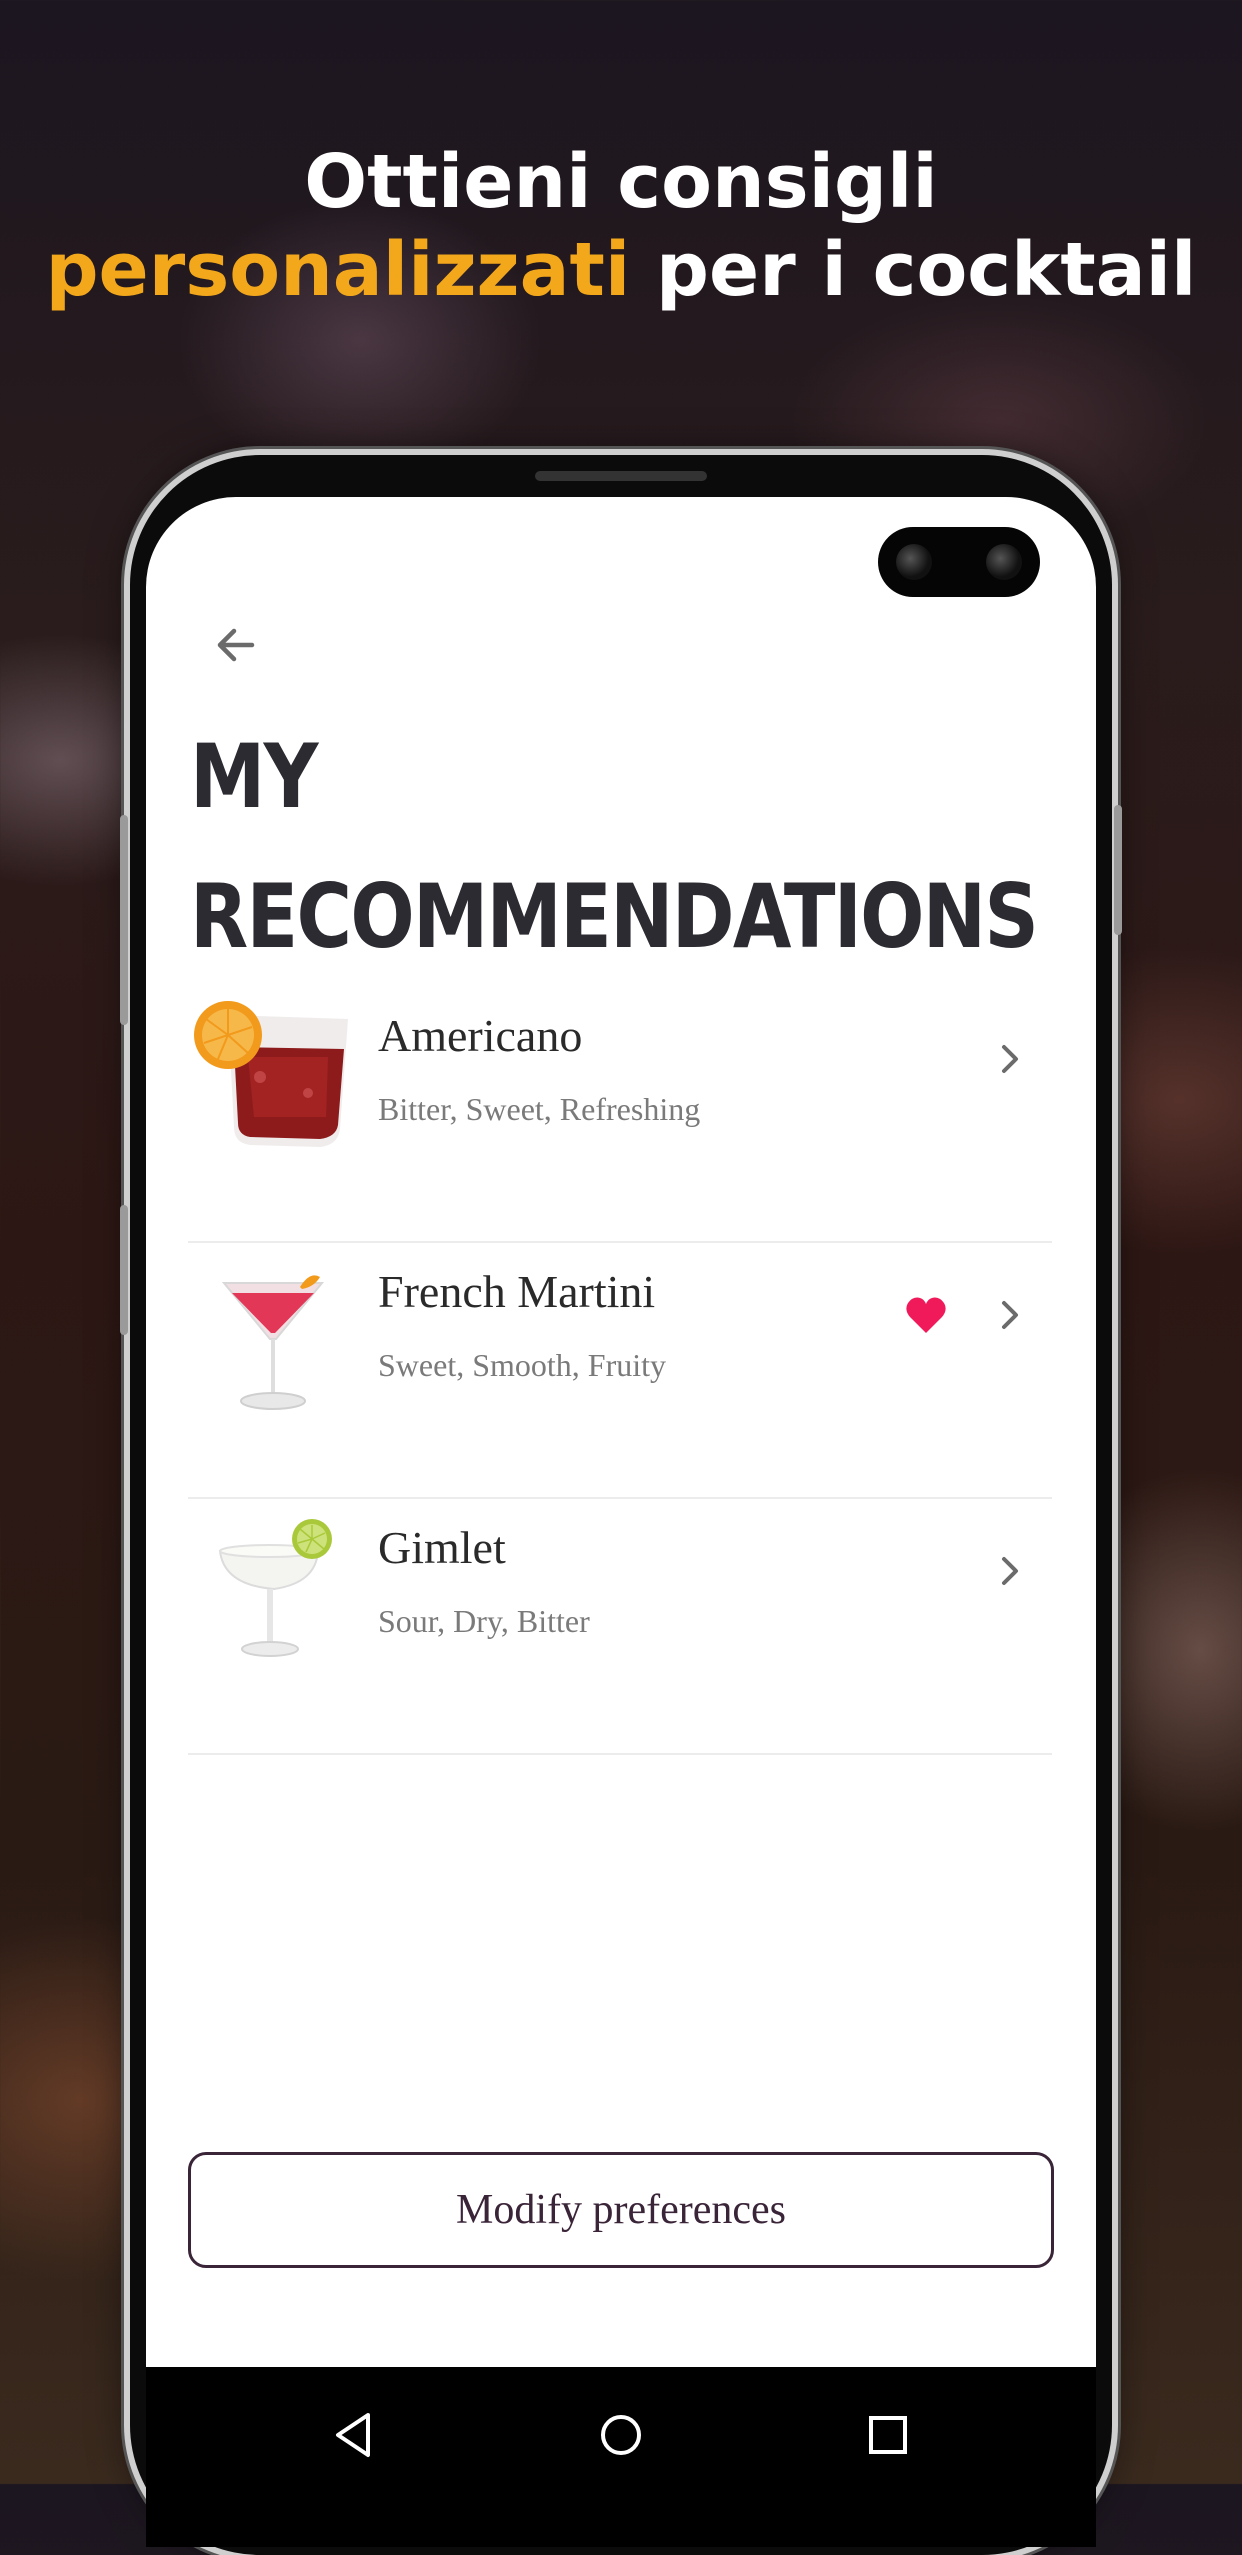  I want to click on nav-back-icon, so click(354, 2435).